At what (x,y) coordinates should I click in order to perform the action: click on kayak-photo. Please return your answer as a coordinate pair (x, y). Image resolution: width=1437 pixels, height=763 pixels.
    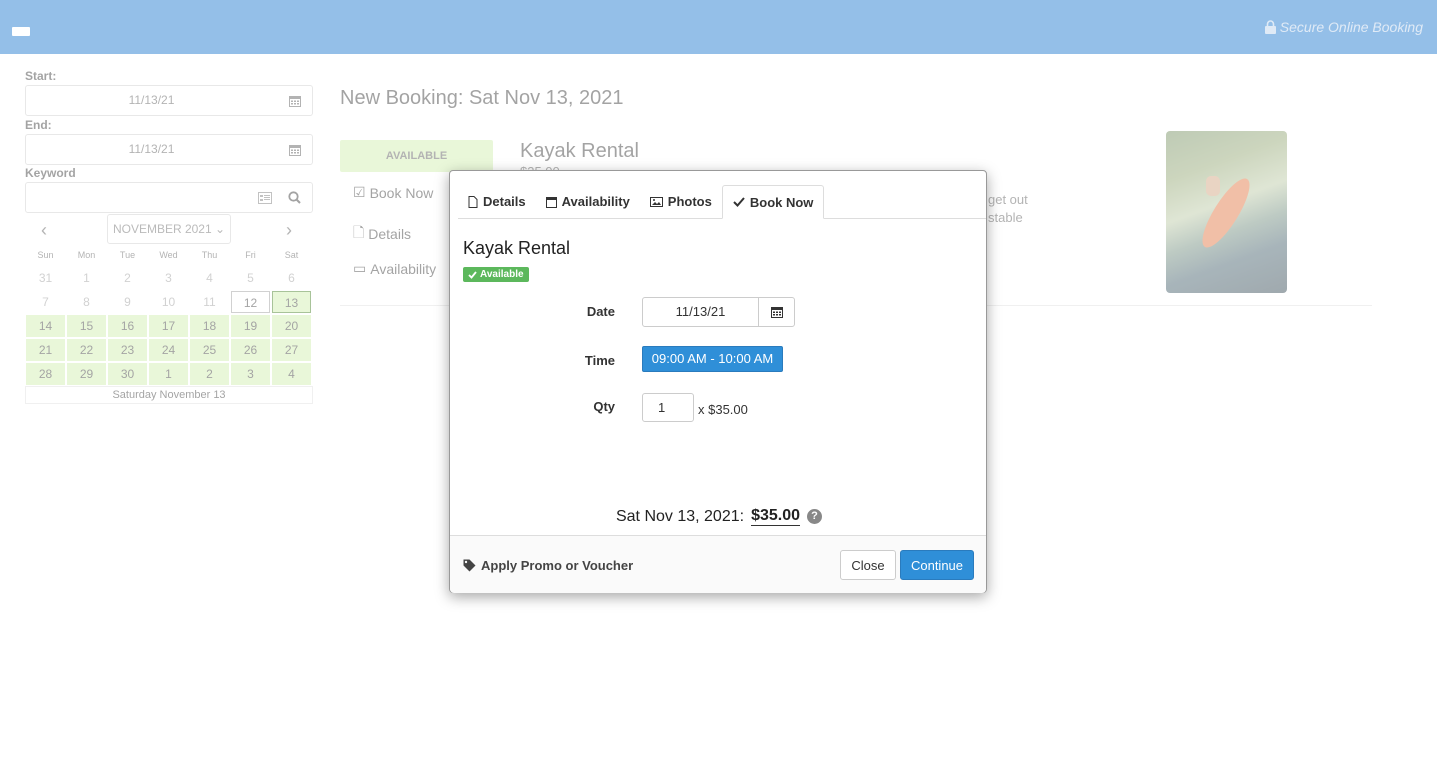
    Looking at the image, I should click on (1226, 212).